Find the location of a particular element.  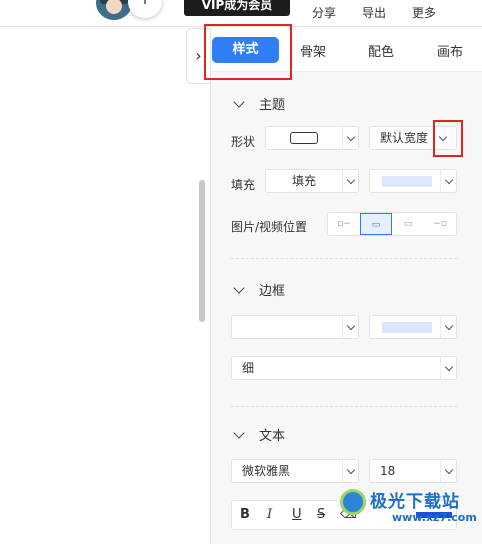

media-position-selector: ▫− ▭ ▭ −▫ is located at coordinates (392, 224).